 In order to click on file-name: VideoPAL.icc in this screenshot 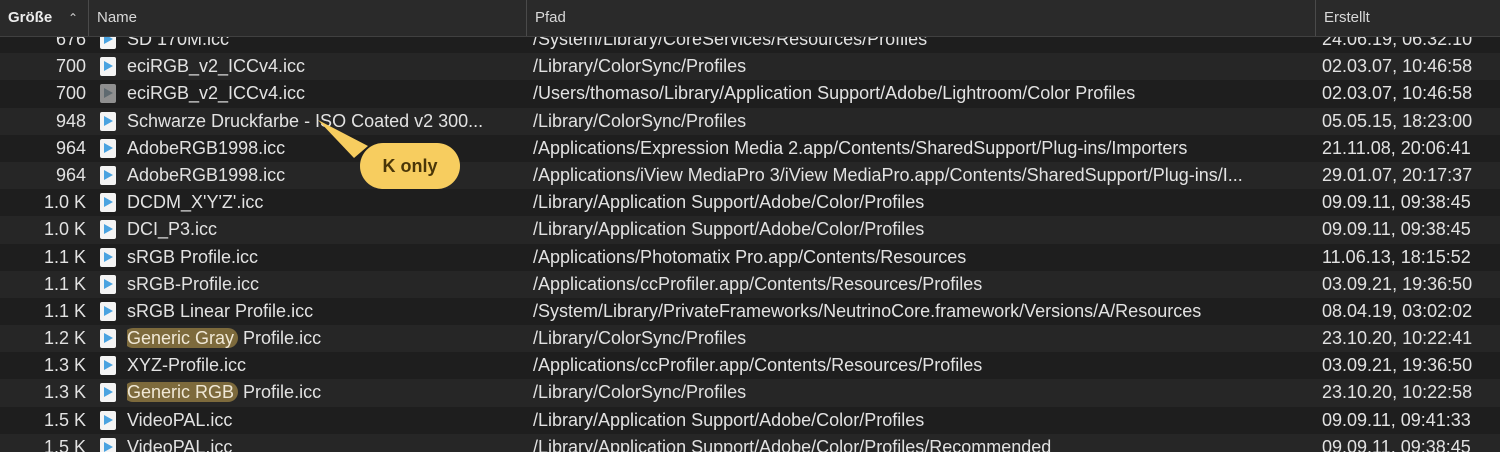, I will do `click(180, 419)`.